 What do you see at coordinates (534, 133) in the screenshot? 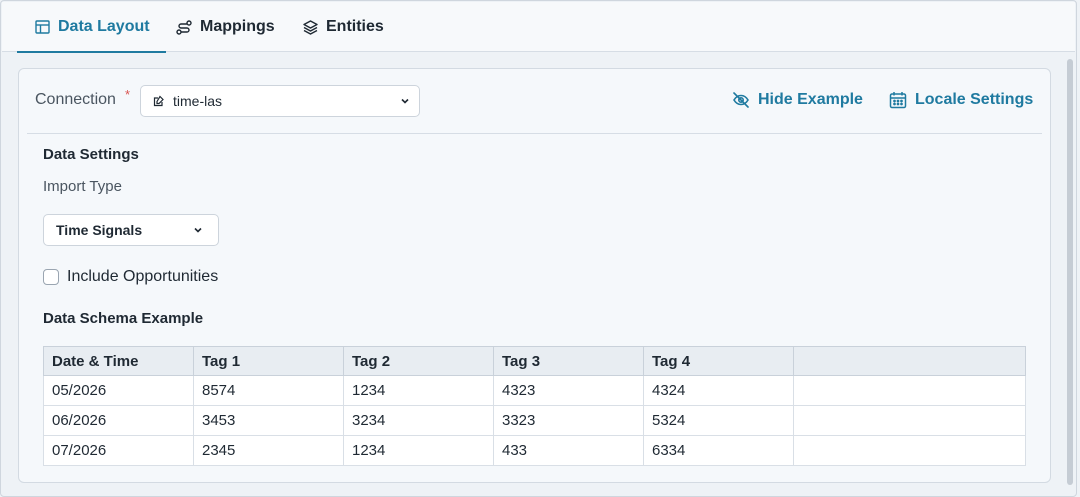
I see `divider` at bounding box center [534, 133].